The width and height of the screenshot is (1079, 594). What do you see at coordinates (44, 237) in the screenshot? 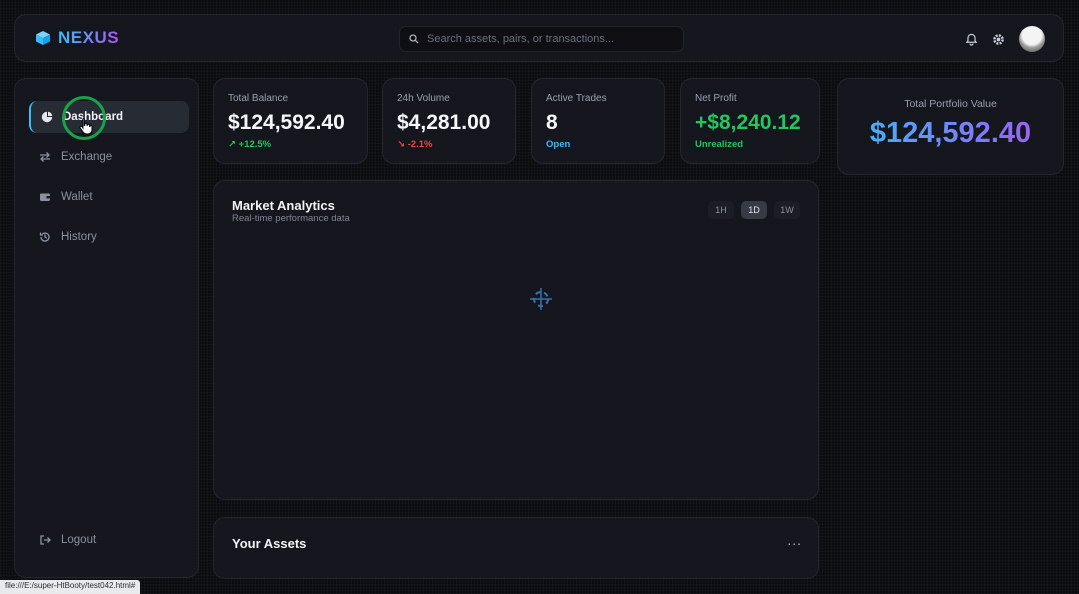
I see `history-icon` at bounding box center [44, 237].